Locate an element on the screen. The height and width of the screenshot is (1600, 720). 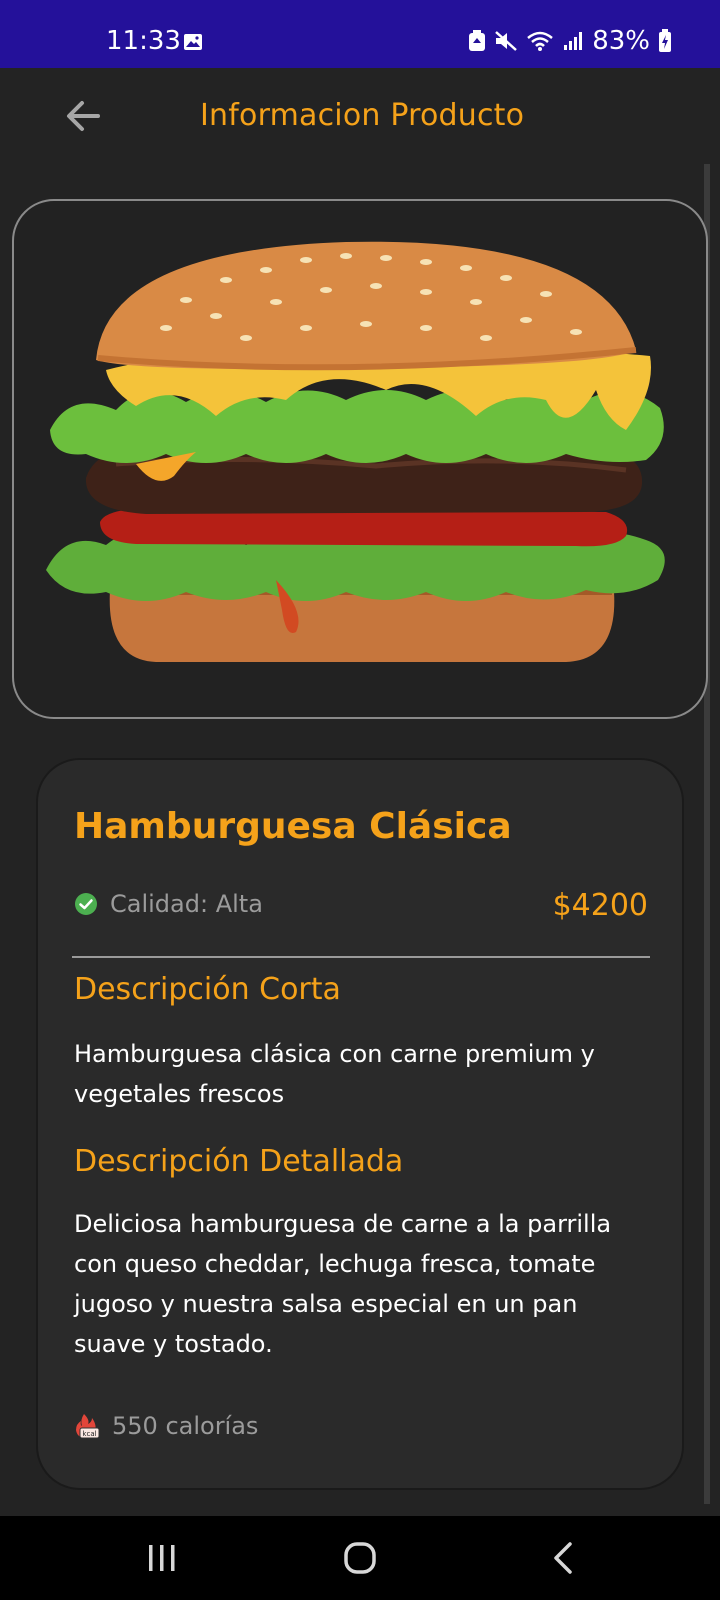
status-bar: 11:33 83% is located at coordinates (360, 34).